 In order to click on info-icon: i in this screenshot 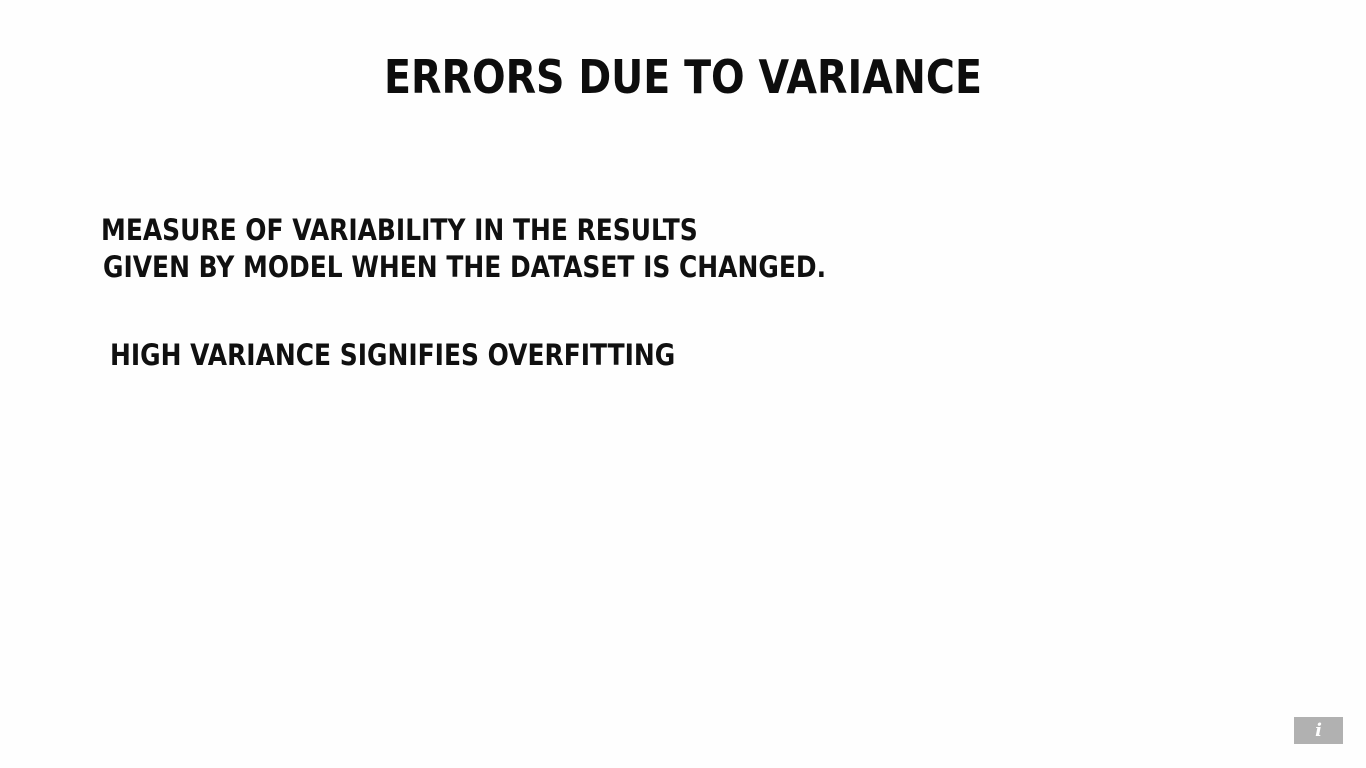, I will do `click(1318, 730)`.